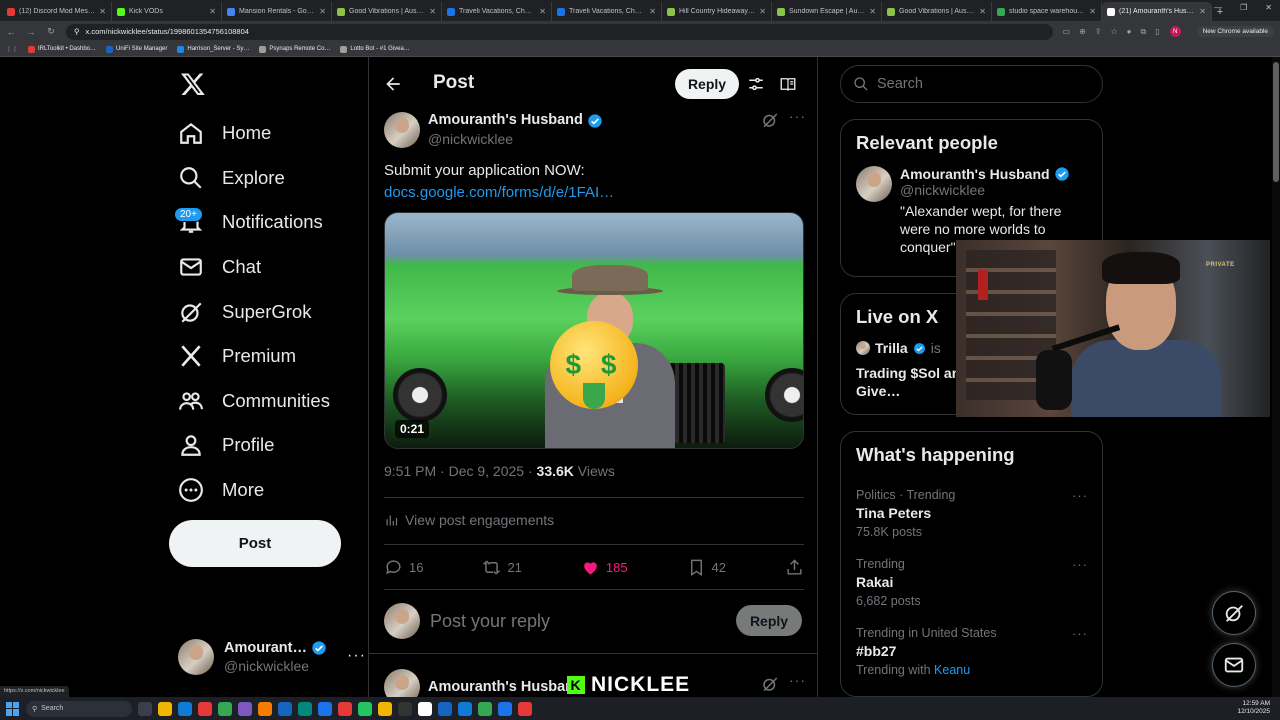 The width and height of the screenshot is (1280, 720). I want to click on nav-item-more: More, so click(221, 490).